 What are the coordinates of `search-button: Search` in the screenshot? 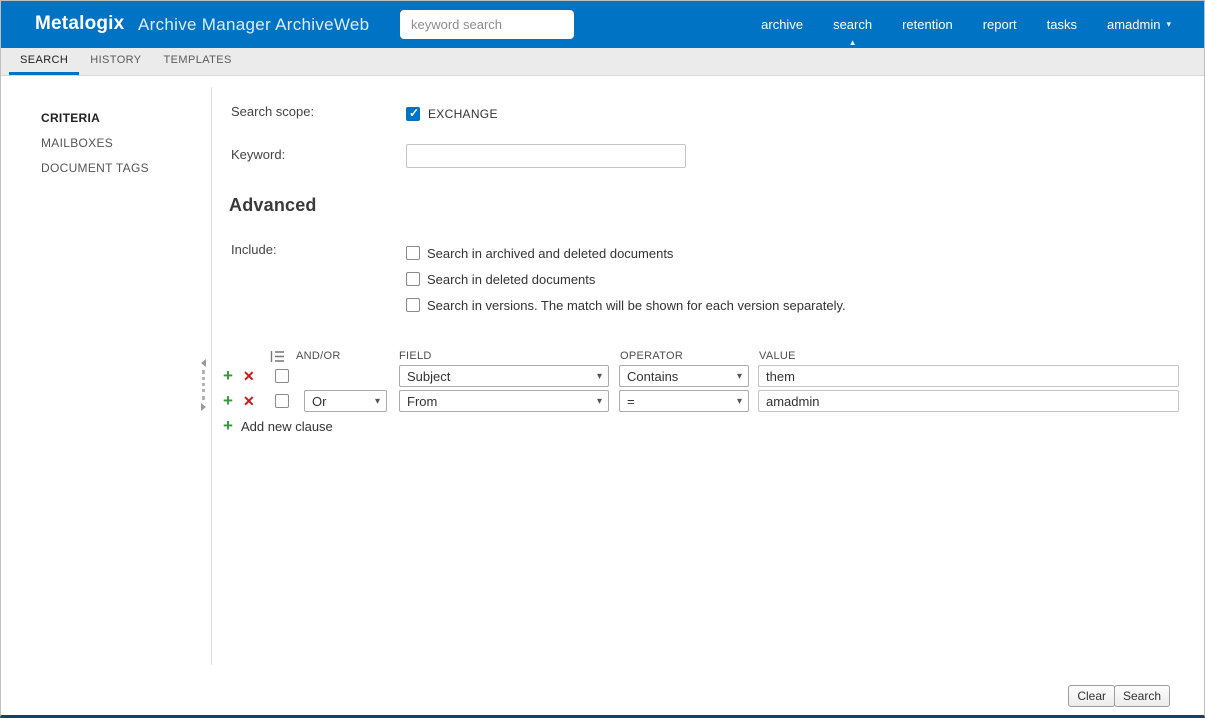 It's located at (1141, 696).